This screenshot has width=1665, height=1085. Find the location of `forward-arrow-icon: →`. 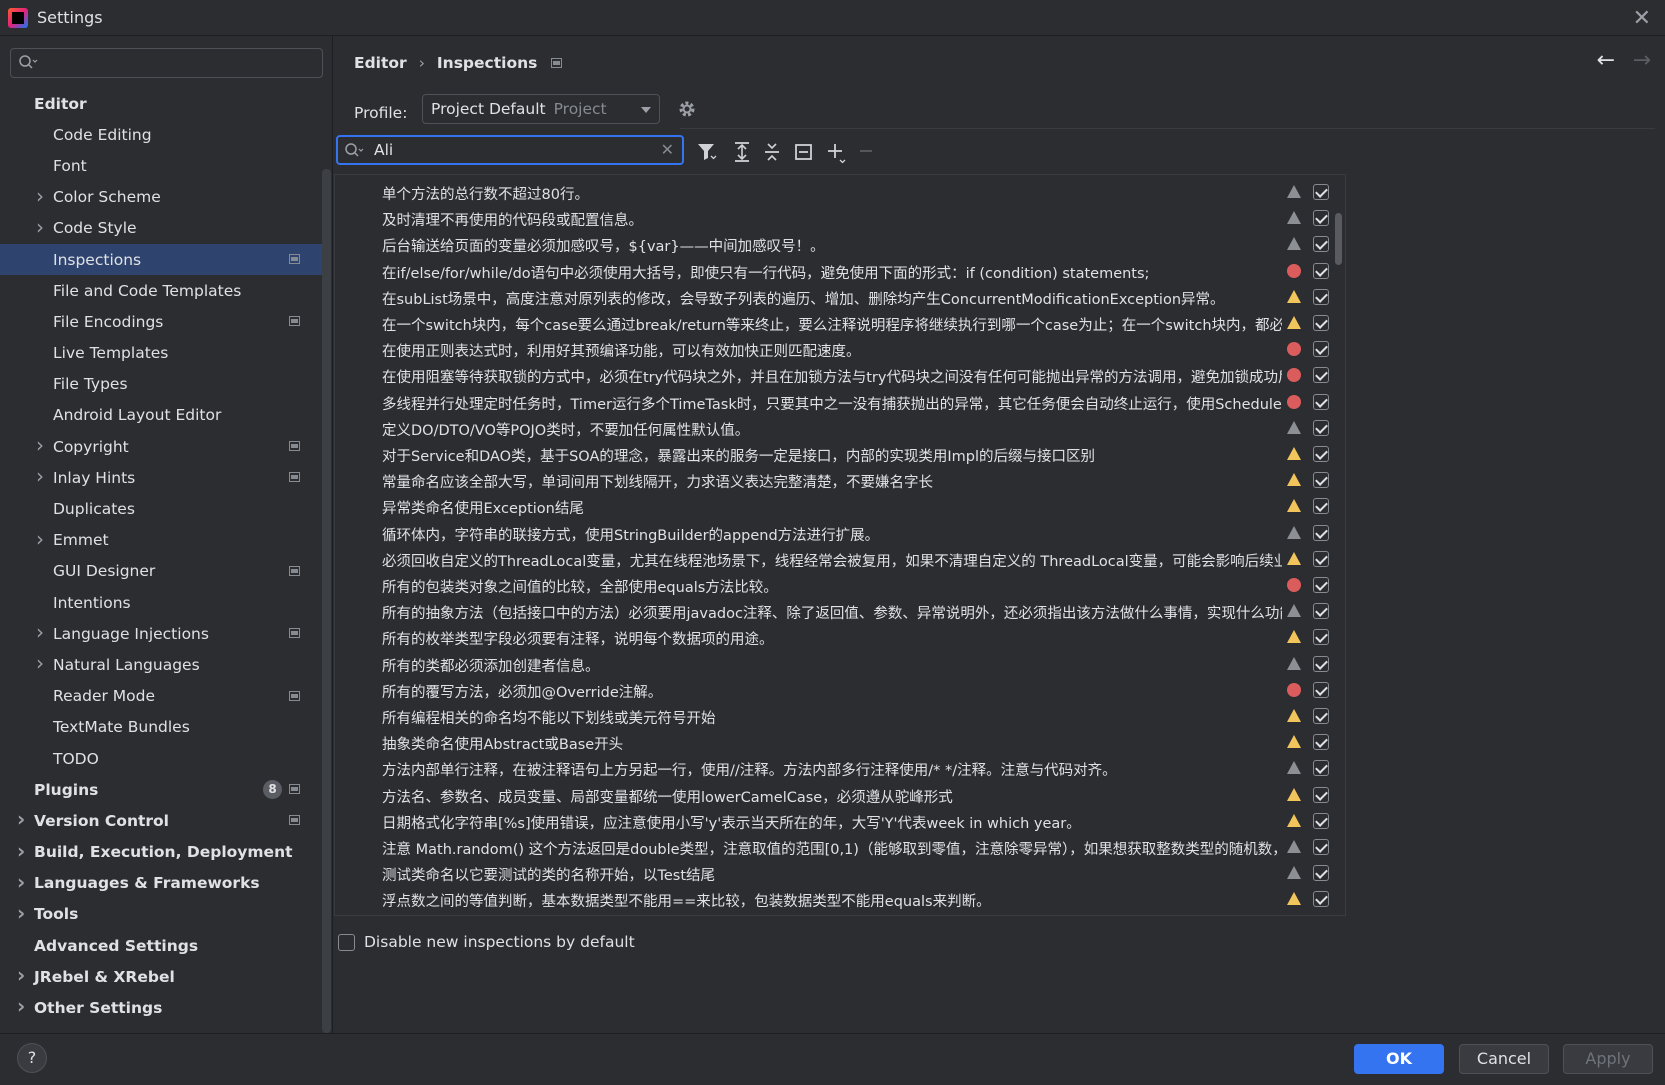

forward-arrow-icon: → is located at coordinates (1642, 60).